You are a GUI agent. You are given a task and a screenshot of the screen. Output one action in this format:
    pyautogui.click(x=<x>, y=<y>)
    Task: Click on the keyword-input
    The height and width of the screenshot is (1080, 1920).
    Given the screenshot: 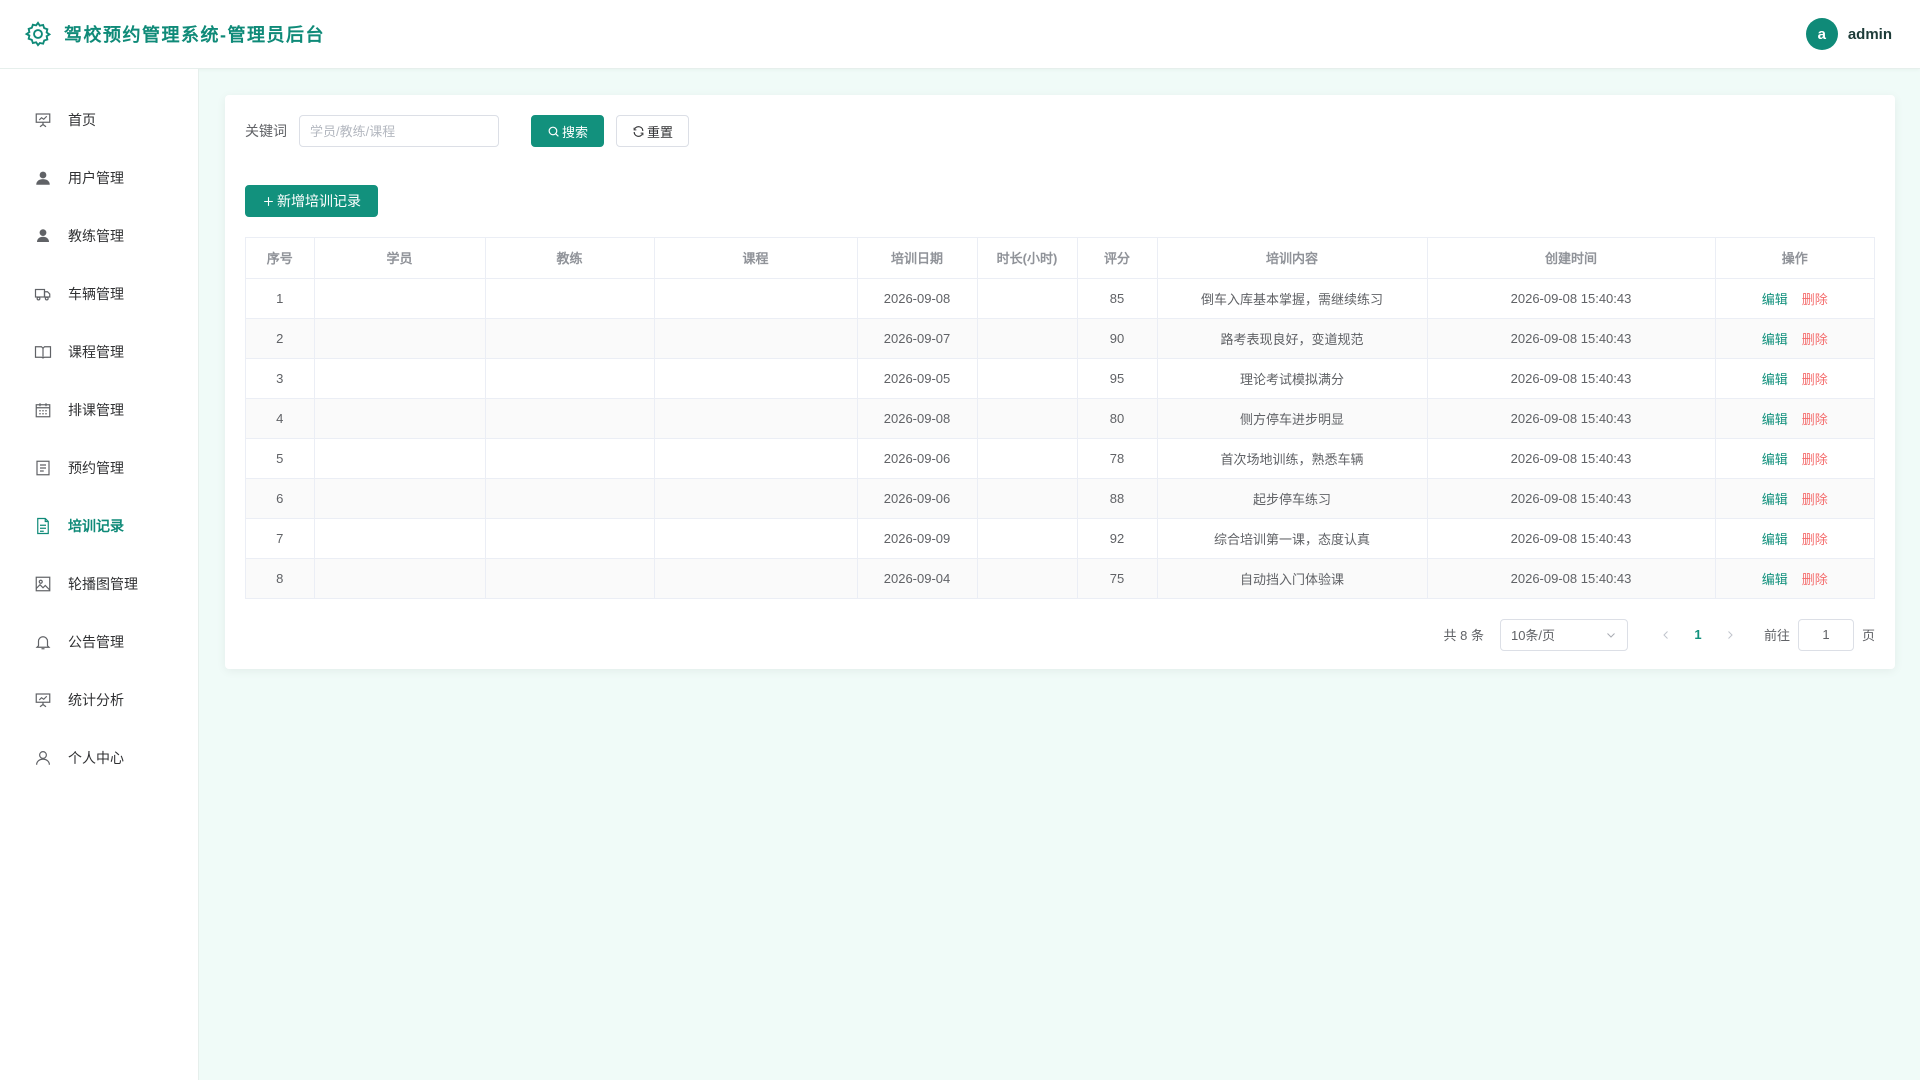 What is the action you would take?
    pyautogui.click(x=399, y=131)
    